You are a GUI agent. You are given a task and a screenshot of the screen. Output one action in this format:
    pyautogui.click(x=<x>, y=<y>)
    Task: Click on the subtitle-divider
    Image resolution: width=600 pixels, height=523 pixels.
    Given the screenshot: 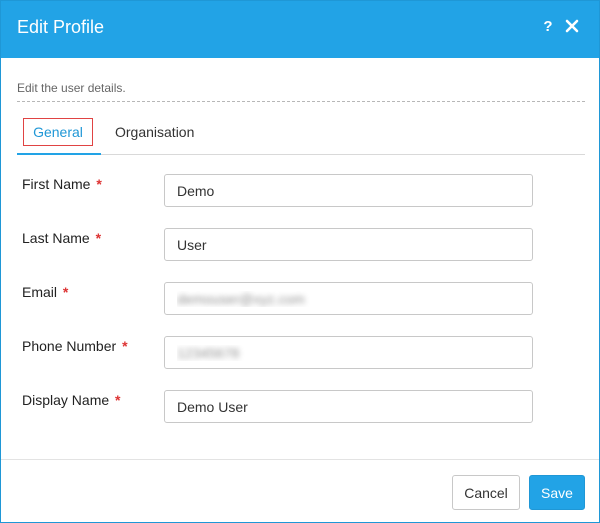 What is the action you would take?
    pyautogui.click(x=301, y=101)
    